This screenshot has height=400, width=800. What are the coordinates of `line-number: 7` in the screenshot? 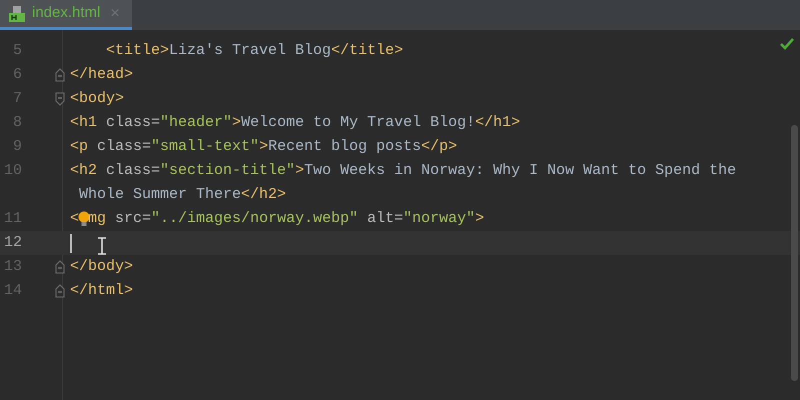 It's located at (17, 99).